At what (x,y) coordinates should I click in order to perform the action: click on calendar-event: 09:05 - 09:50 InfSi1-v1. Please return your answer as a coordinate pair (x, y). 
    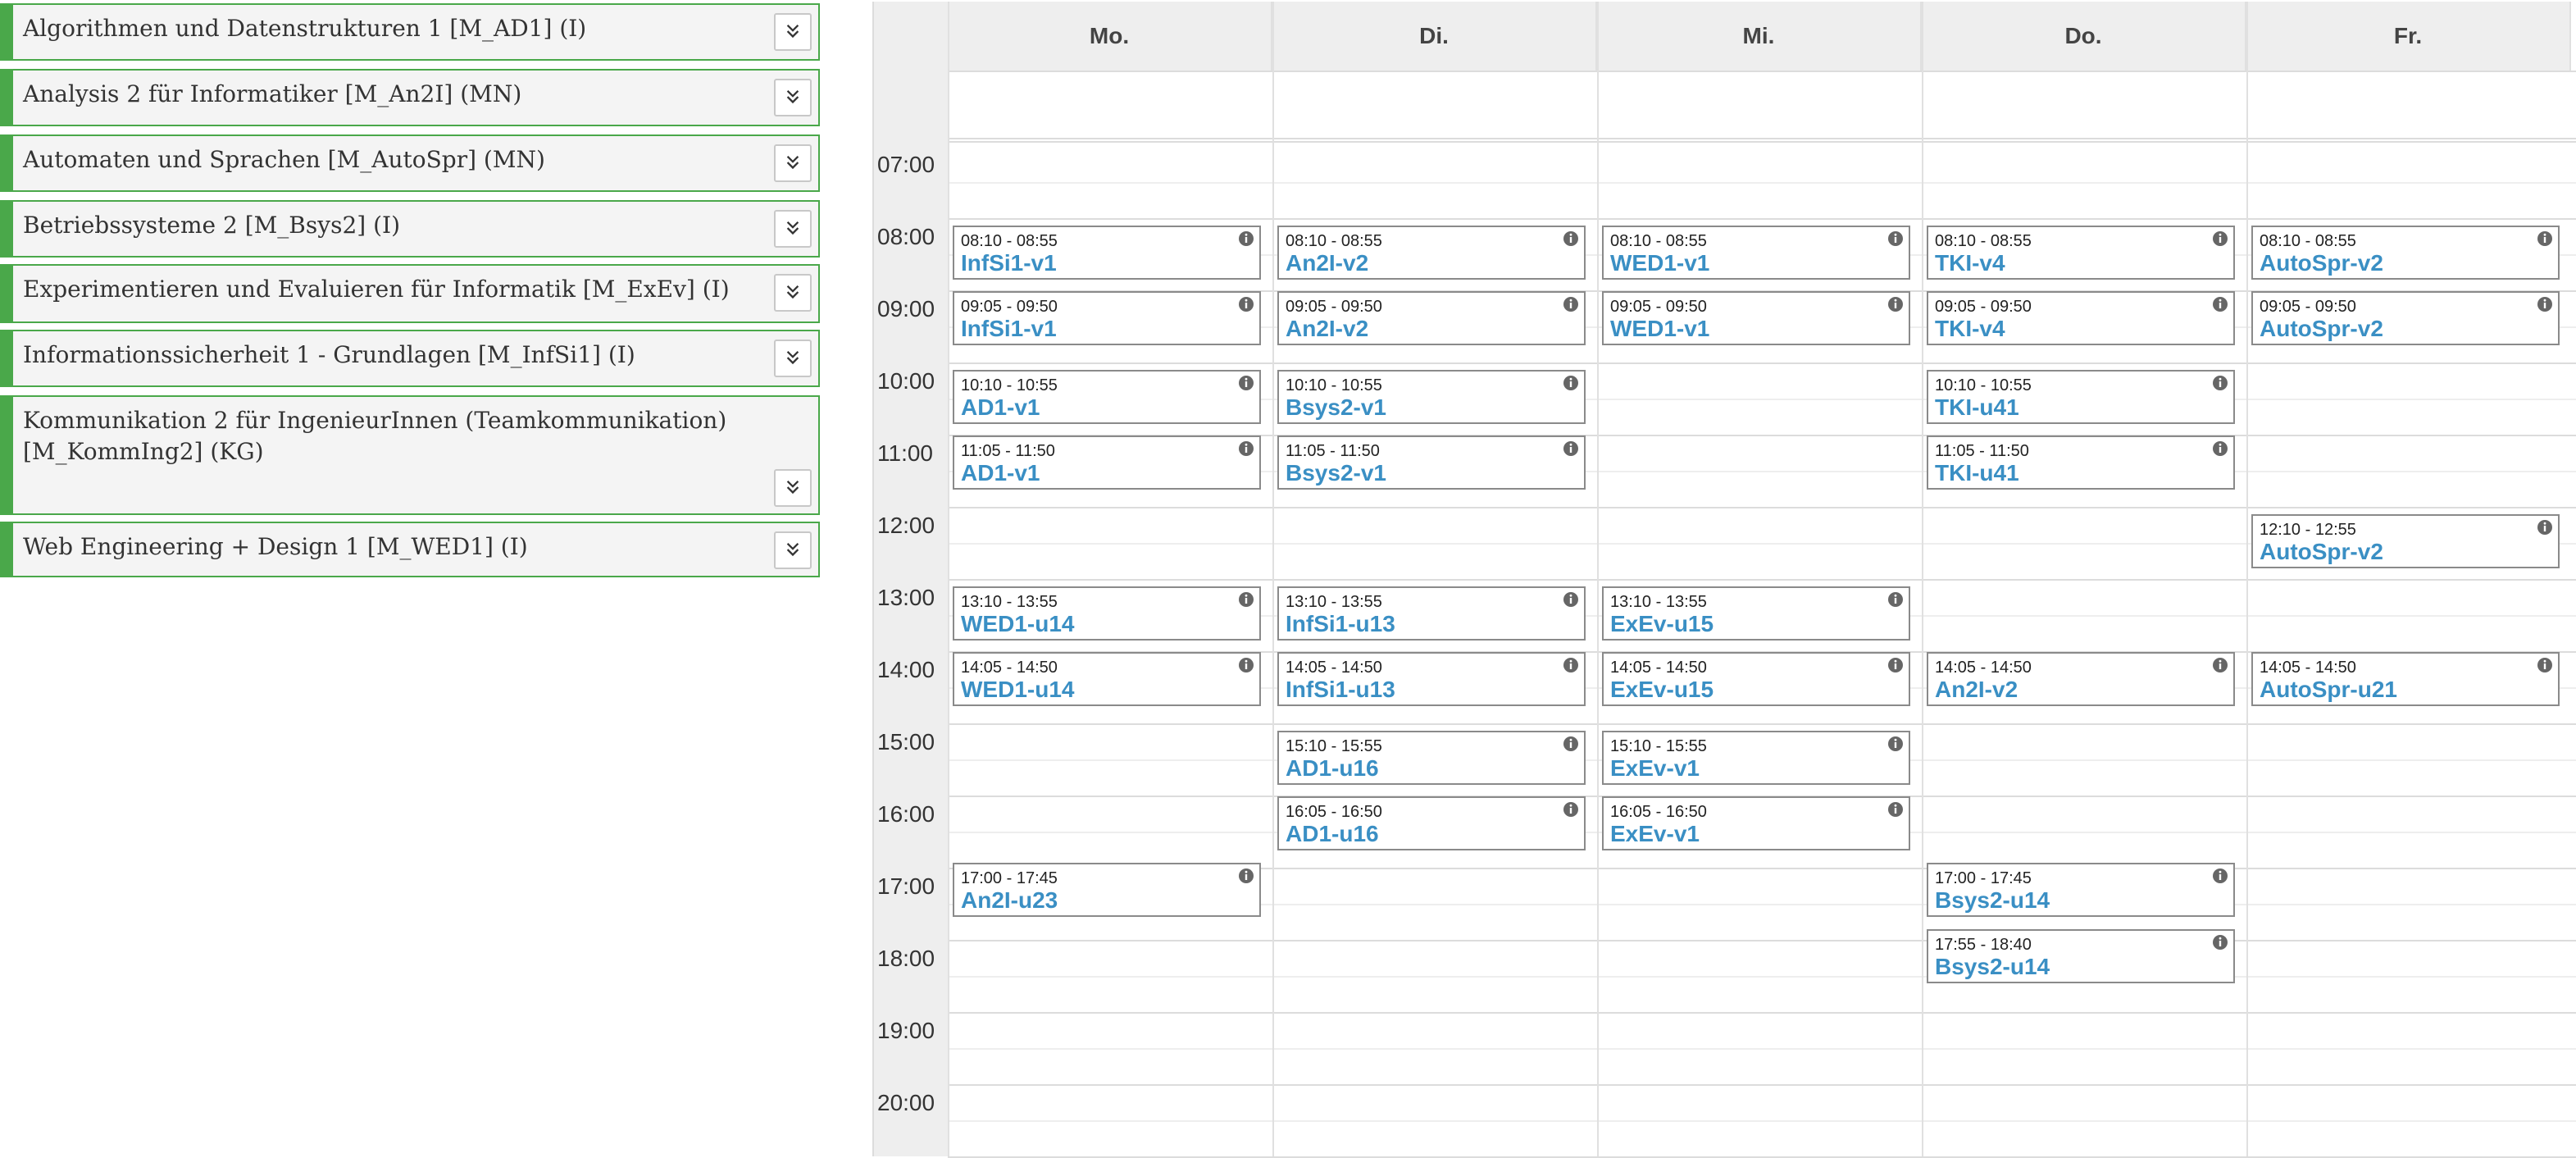
    Looking at the image, I should click on (1107, 318).